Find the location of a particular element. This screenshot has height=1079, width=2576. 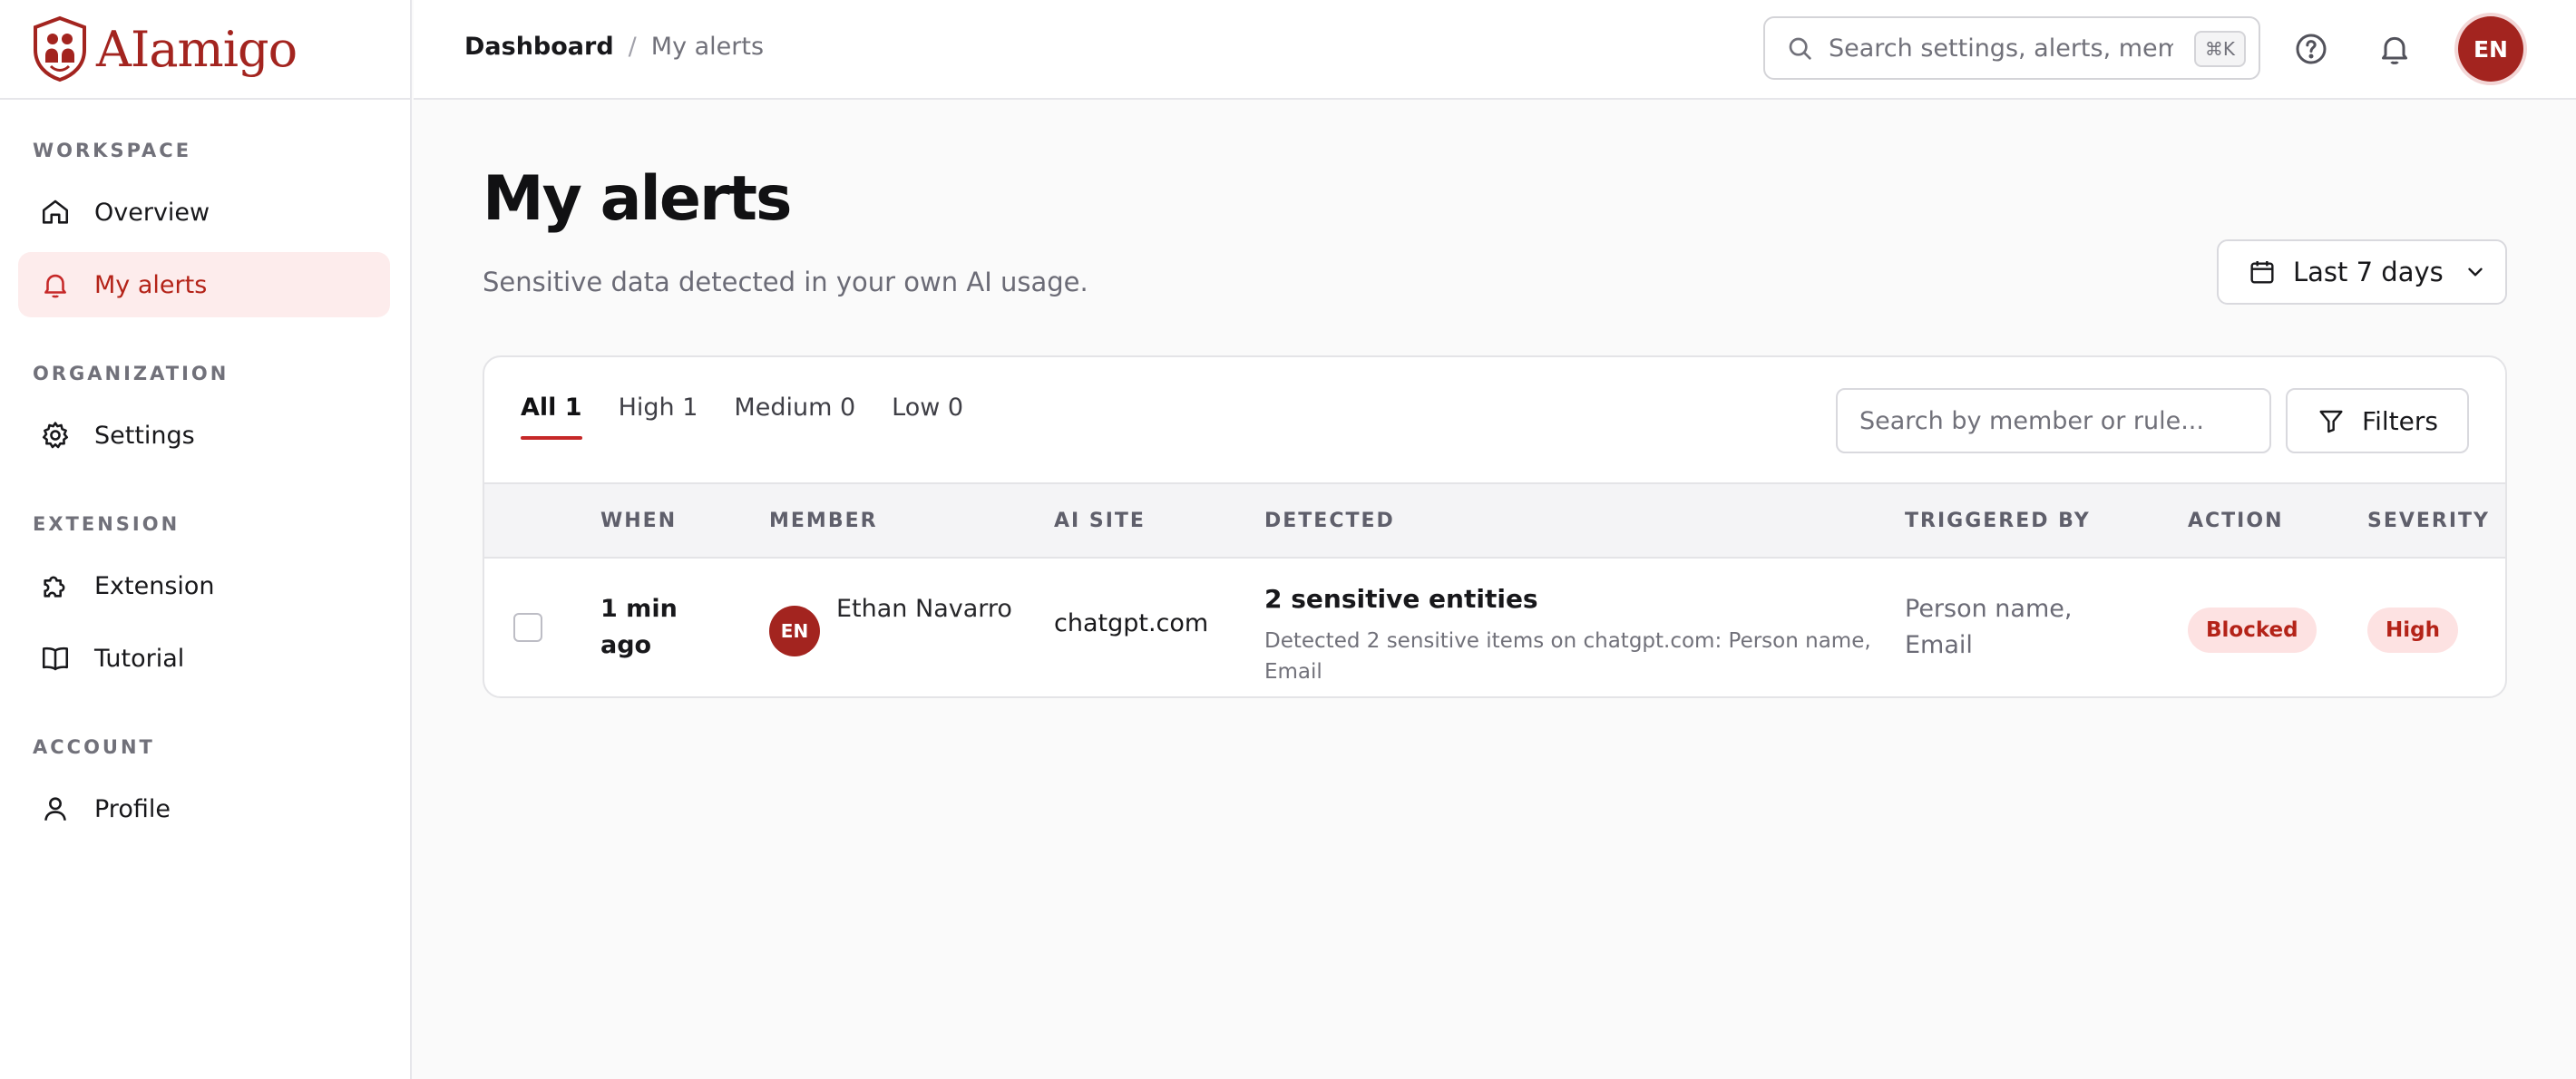

sidebar-item-label: My alerts is located at coordinates (151, 284).